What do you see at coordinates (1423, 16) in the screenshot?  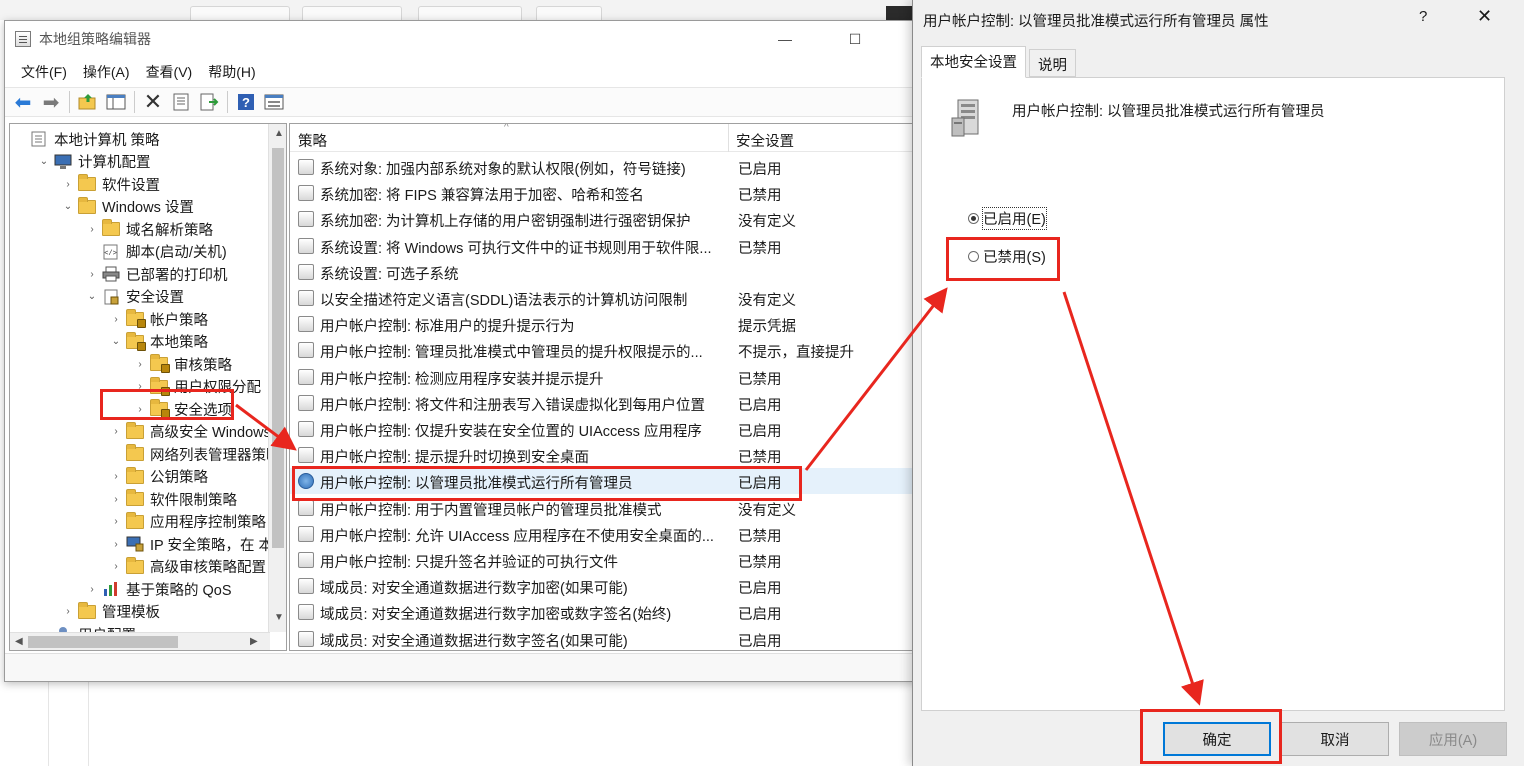 I see `dialog-help-button: ?` at bounding box center [1423, 16].